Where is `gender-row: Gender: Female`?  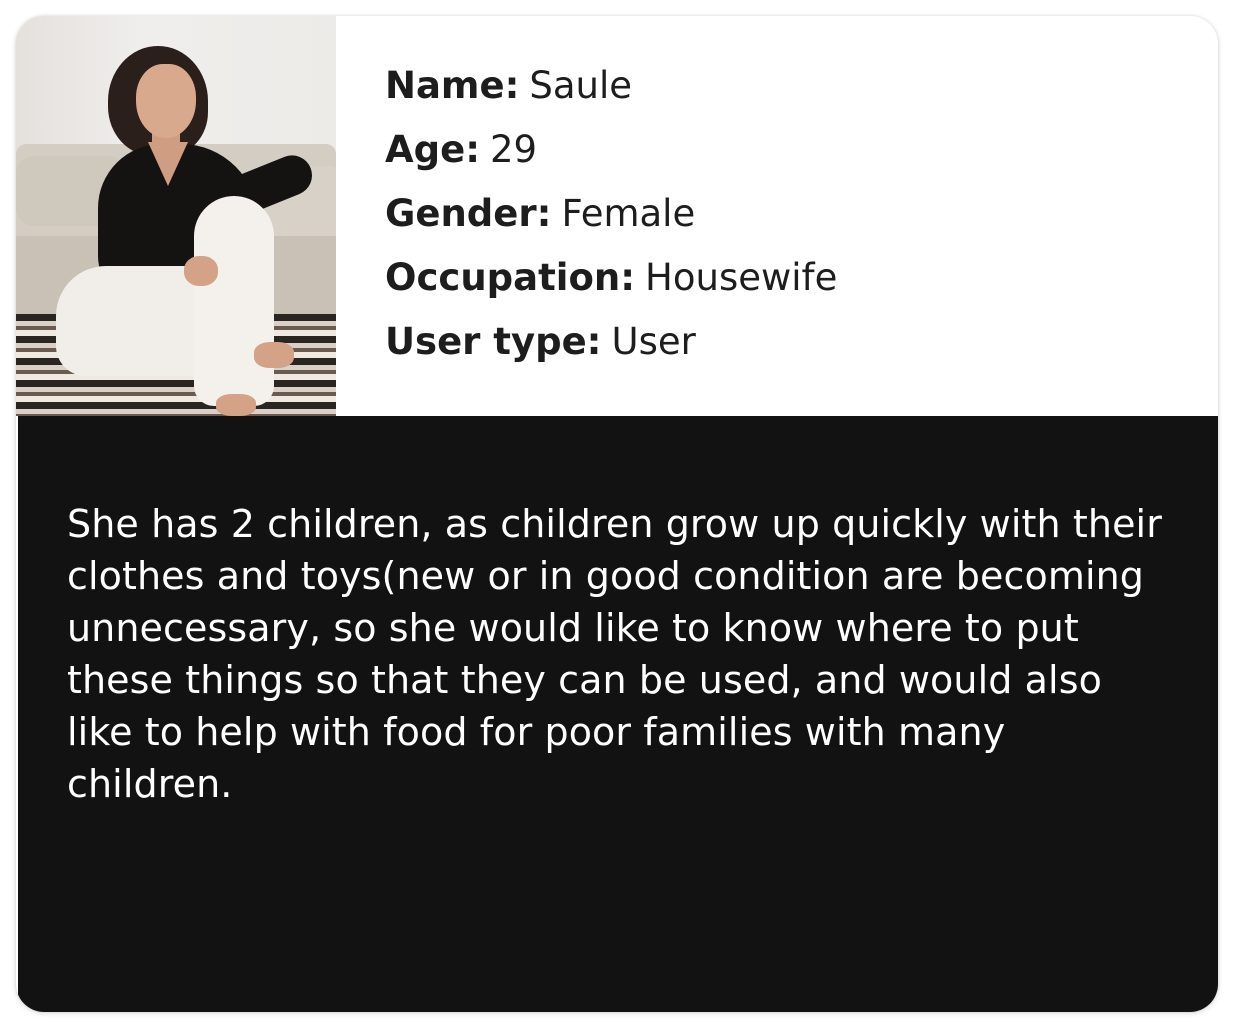
gender-row: Gender: Female is located at coordinates (785, 220).